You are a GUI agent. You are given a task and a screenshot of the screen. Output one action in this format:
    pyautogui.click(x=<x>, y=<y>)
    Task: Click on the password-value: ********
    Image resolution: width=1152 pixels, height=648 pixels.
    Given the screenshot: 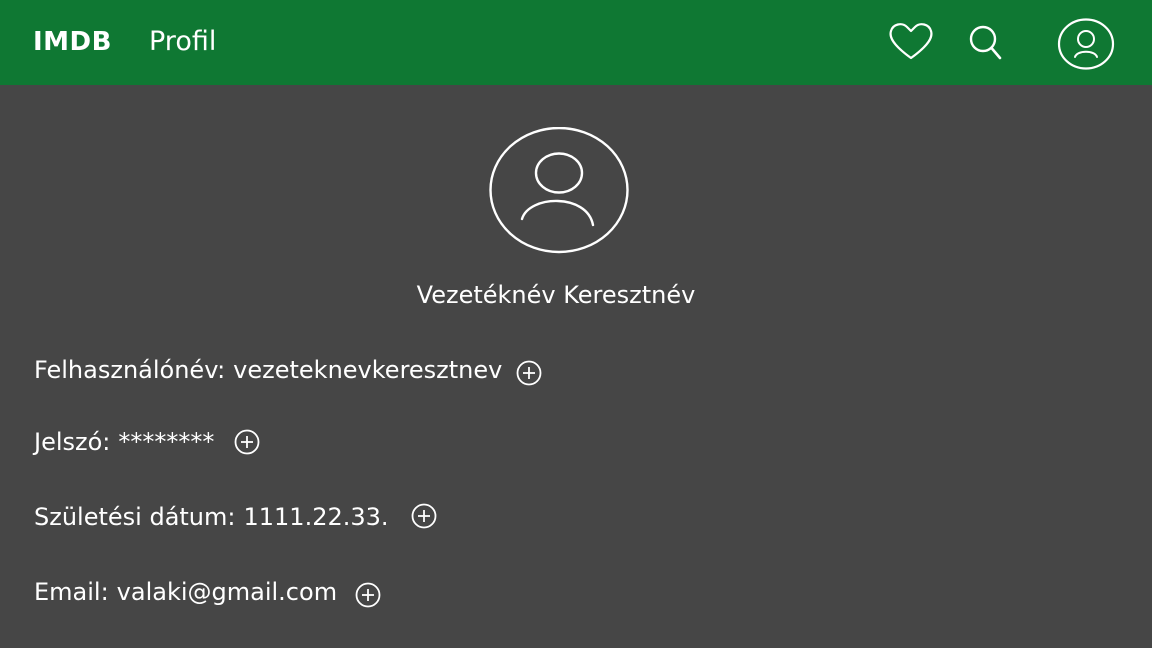 What is the action you would take?
    pyautogui.click(x=166, y=442)
    